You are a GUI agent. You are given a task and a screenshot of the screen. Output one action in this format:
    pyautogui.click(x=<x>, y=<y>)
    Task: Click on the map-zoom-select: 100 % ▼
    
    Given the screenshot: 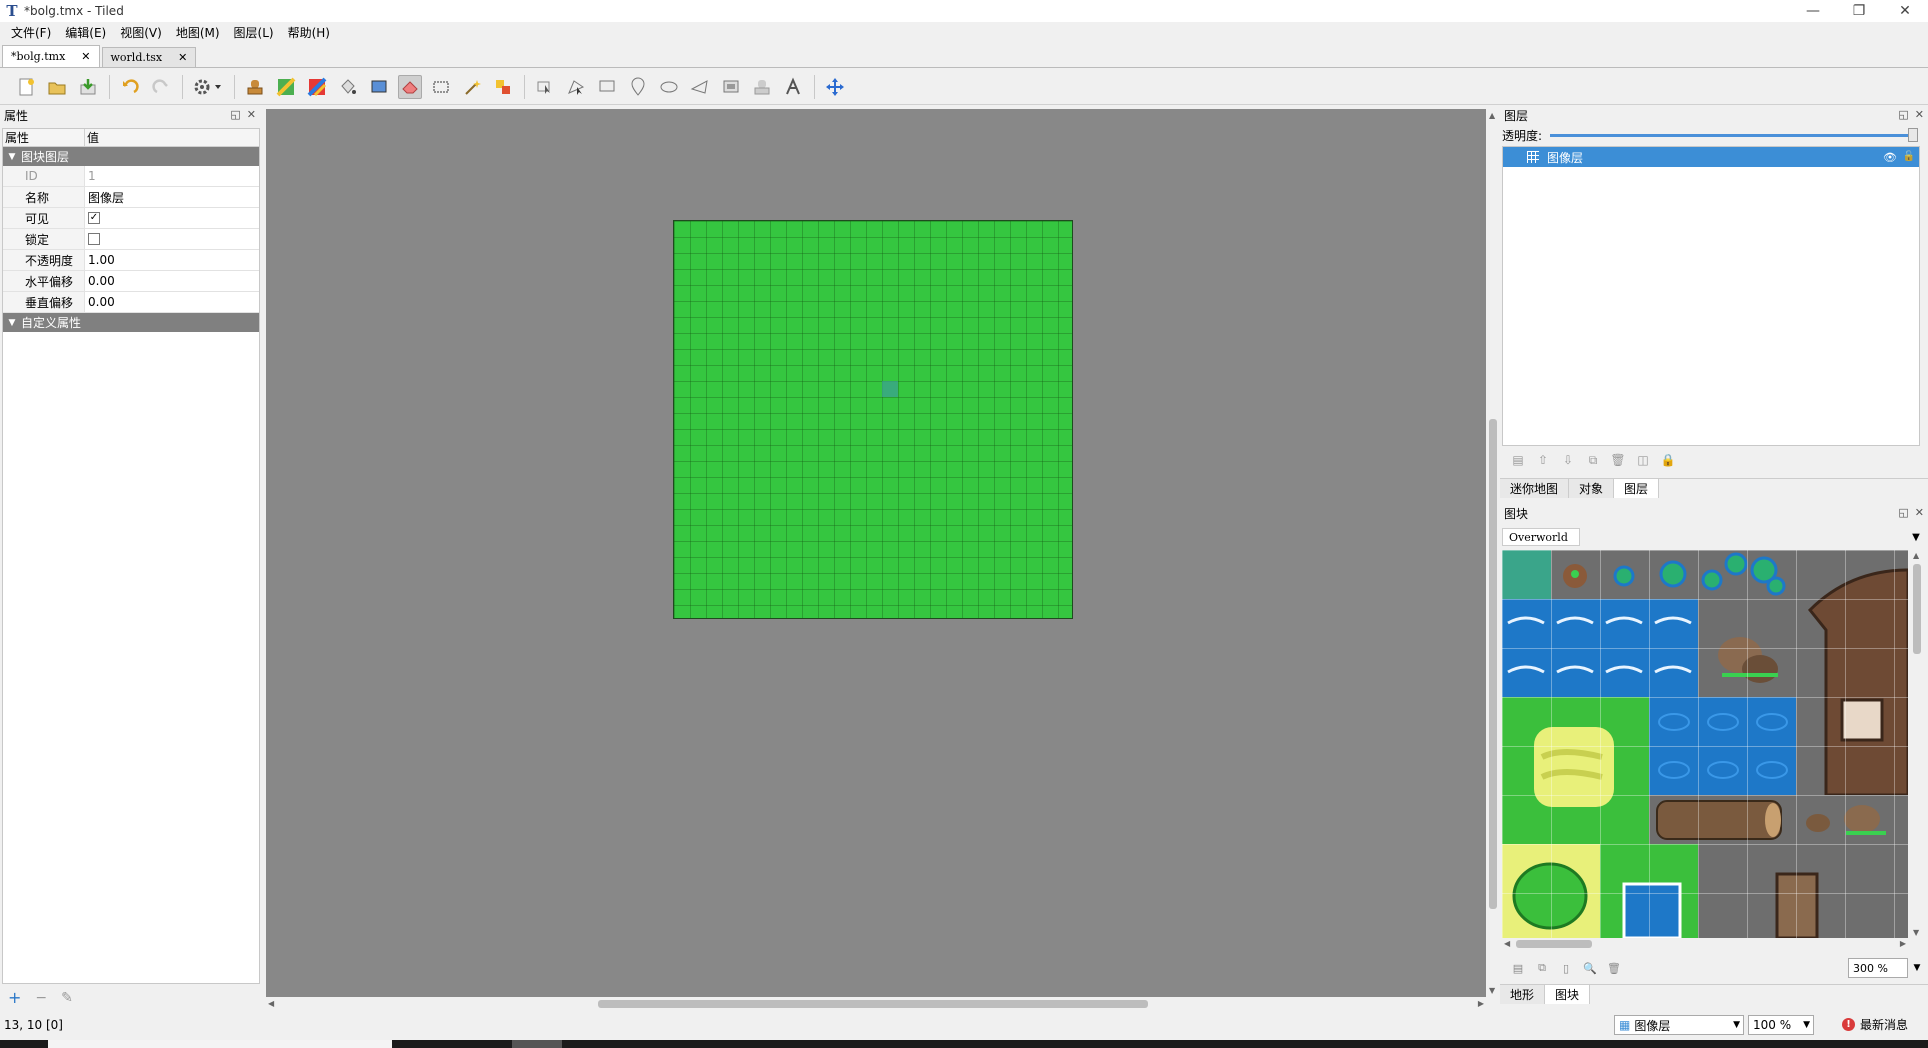 What is the action you would take?
    pyautogui.click(x=1781, y=1025)
    